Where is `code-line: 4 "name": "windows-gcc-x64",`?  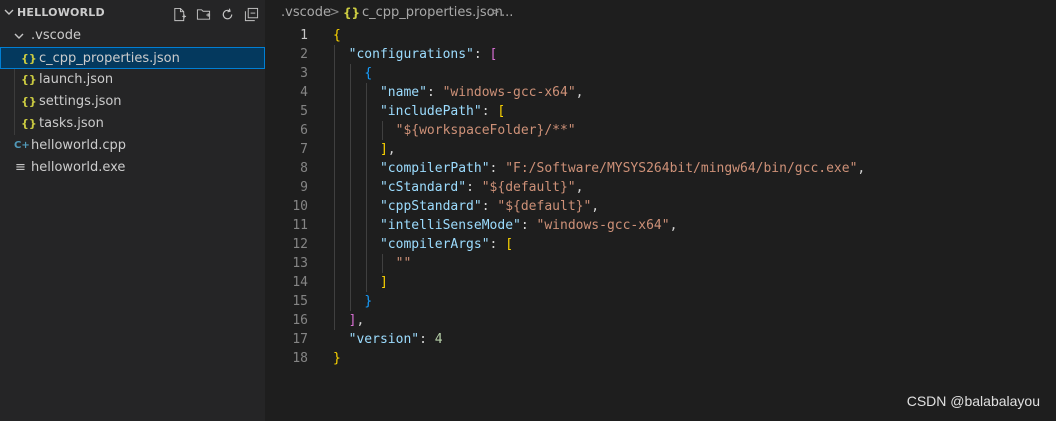 code-line: 4 "name": "windows-gcc-x64", is located at coordinates (660, 92).